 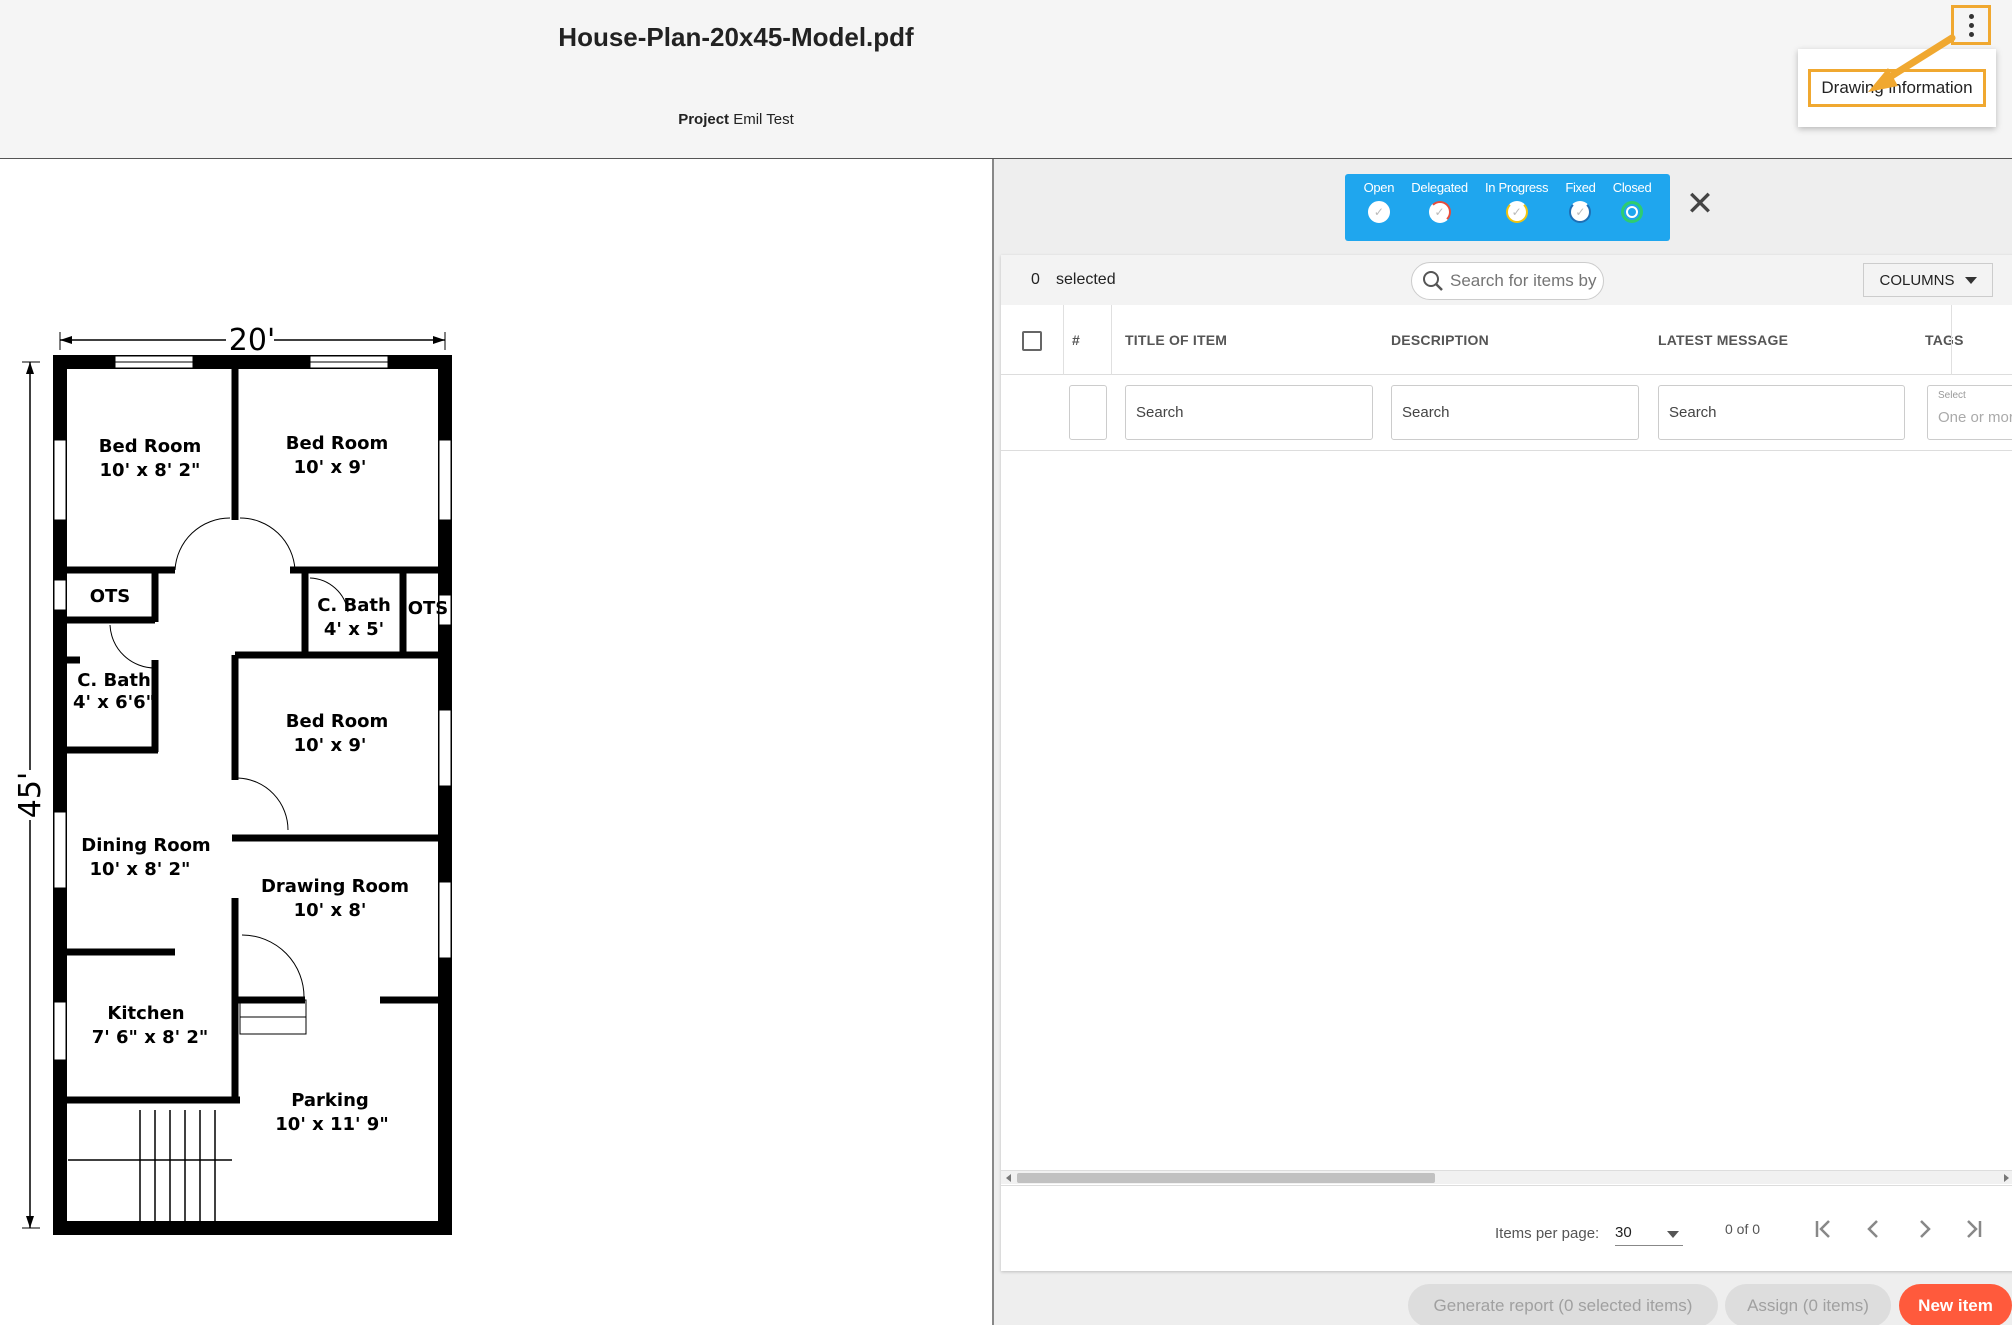 What do you see at coordinates (1973, 1229) in the screenshot?
I see `last-page-icon` at bounding box center [1973, 1229].